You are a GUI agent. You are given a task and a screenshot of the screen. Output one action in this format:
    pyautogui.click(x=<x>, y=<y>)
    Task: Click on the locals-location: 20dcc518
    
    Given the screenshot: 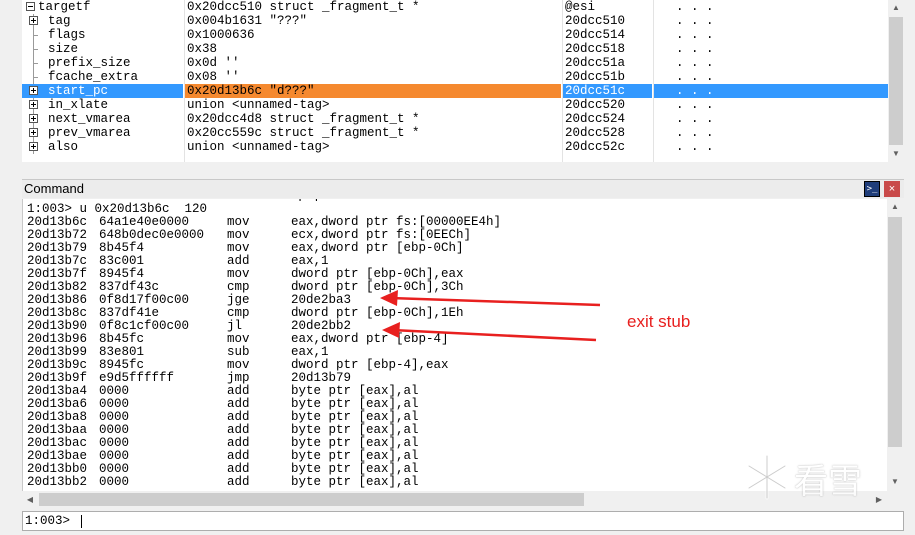 What is the action you would take?
    pyautogui.click(x=607, y=49)
    